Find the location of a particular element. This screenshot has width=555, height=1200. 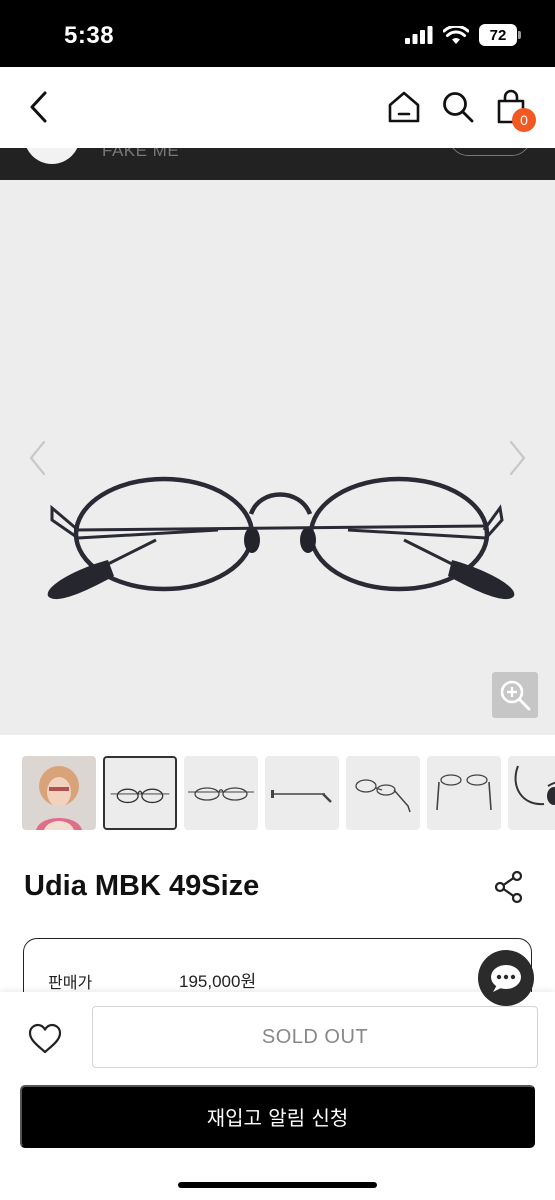

thumbnail-model-photo is located at coordinates (59, 793).